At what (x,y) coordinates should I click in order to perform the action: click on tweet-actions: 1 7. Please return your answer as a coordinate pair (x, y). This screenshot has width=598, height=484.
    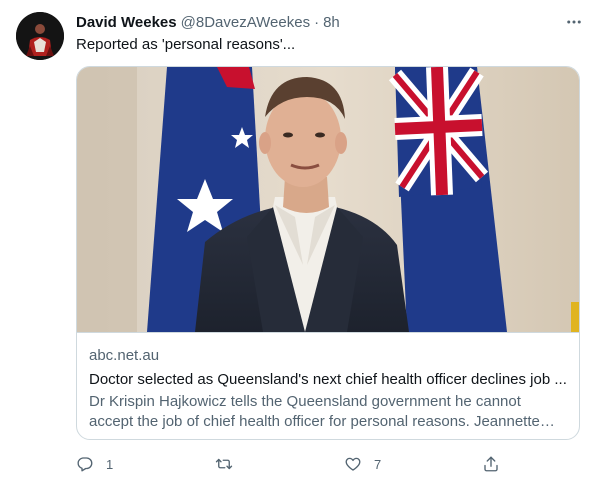
    Looking at the image, I should click on (291, 464).